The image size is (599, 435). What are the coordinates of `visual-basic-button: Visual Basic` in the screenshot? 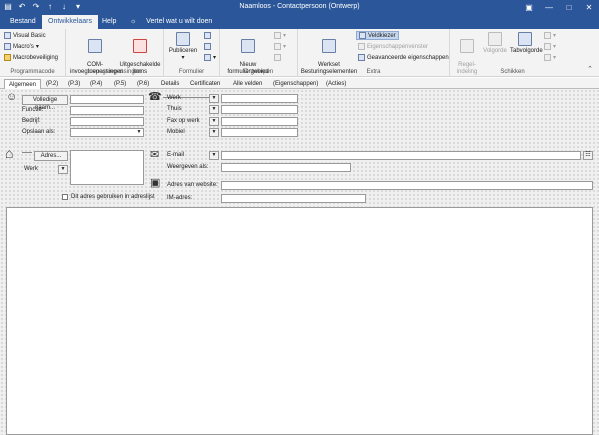 It's located at (25, 35).